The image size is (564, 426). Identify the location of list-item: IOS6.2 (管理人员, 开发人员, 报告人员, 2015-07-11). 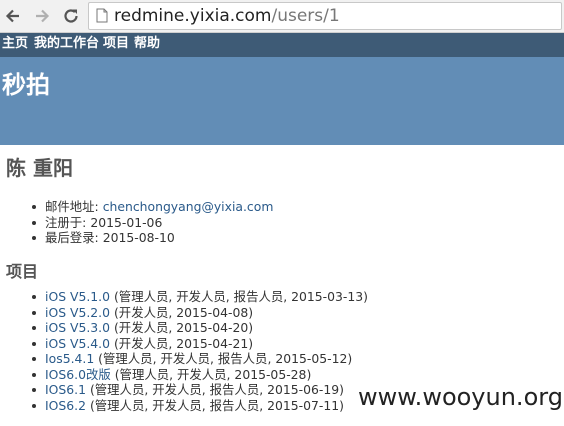
(199, 406).